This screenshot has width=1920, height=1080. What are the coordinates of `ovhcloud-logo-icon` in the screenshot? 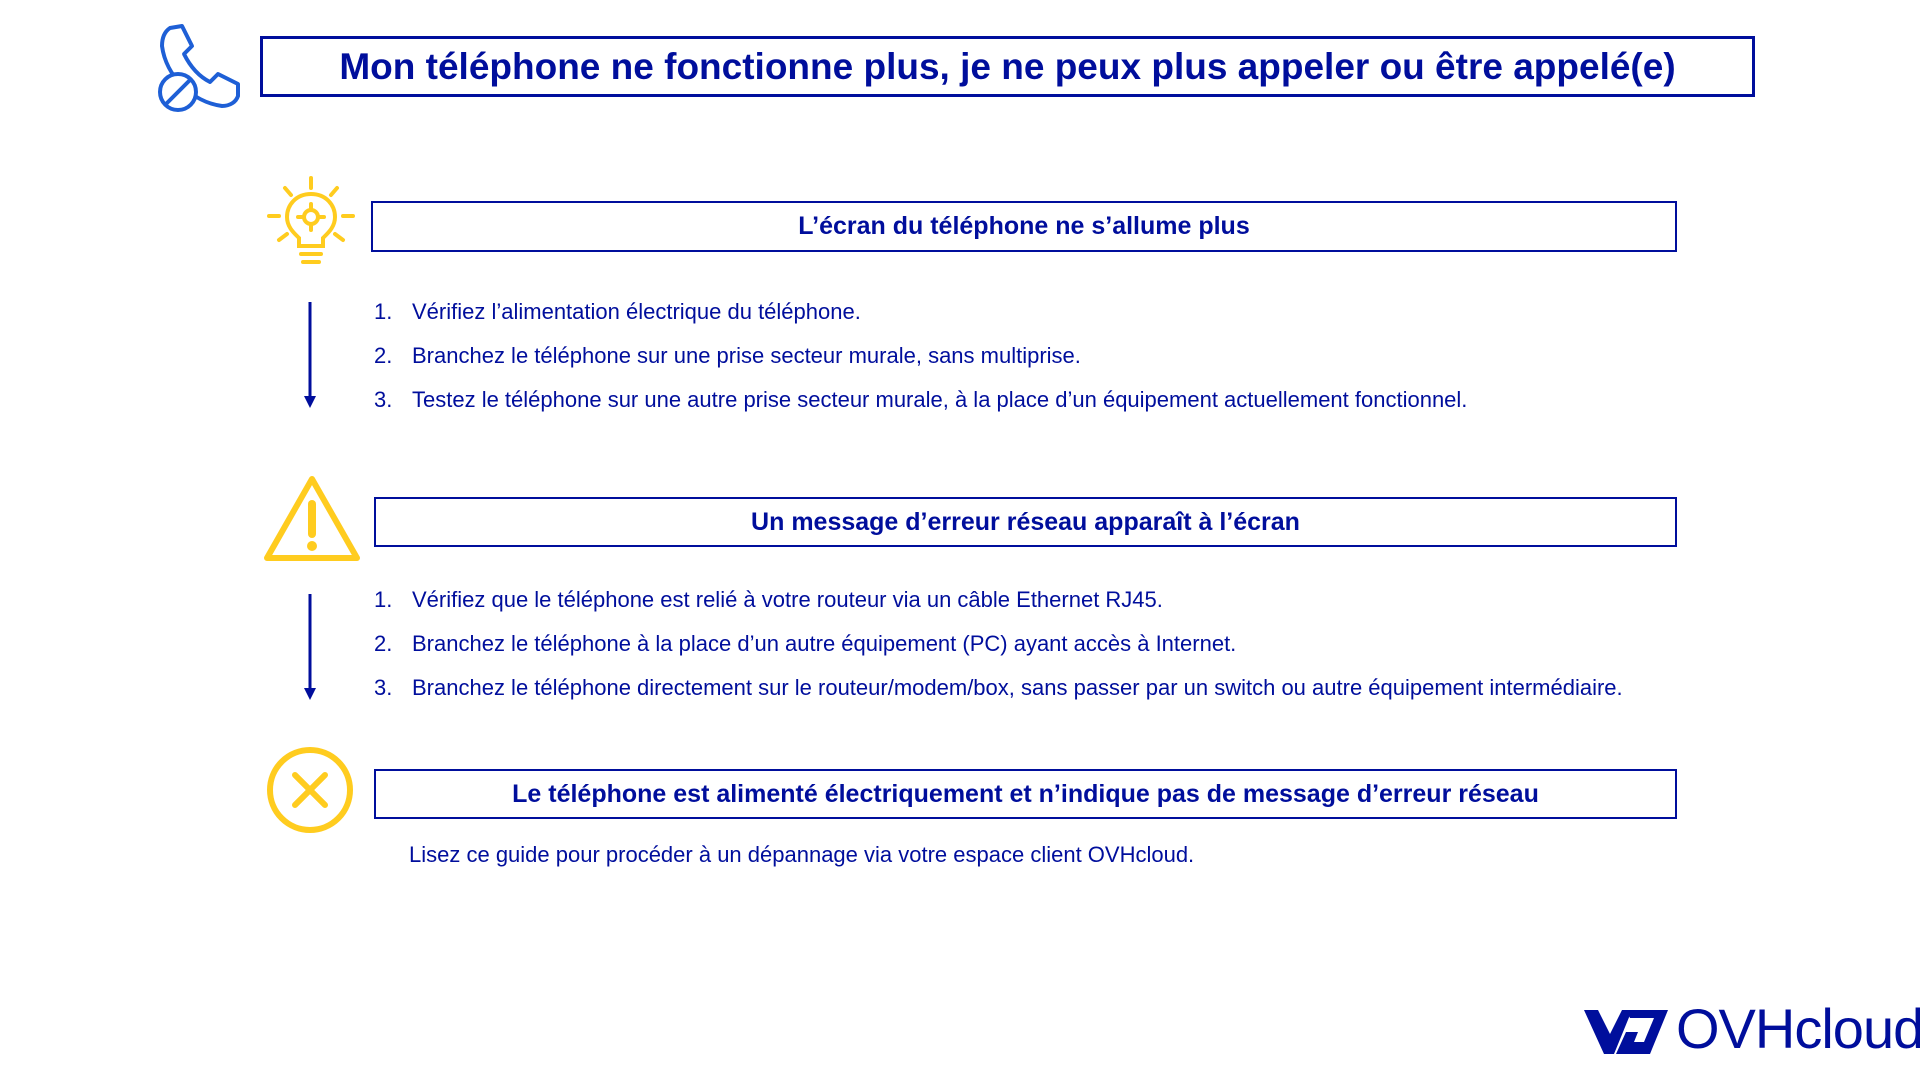 It's located at (1626, 1032).